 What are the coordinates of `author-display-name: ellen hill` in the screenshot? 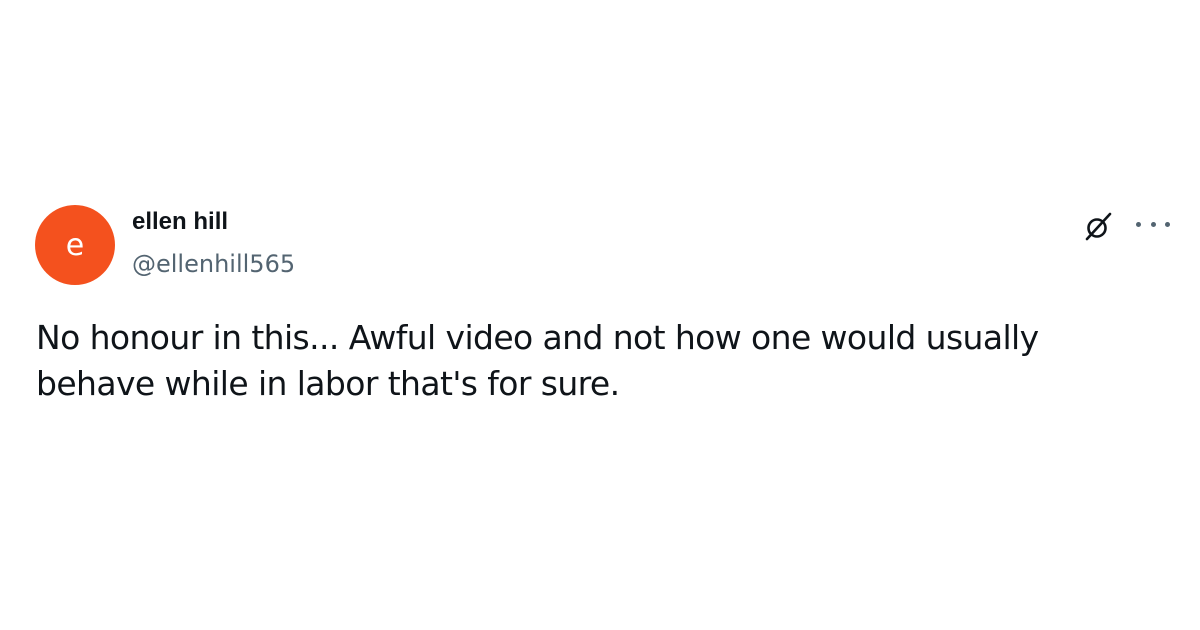 It's located at (180, 222).